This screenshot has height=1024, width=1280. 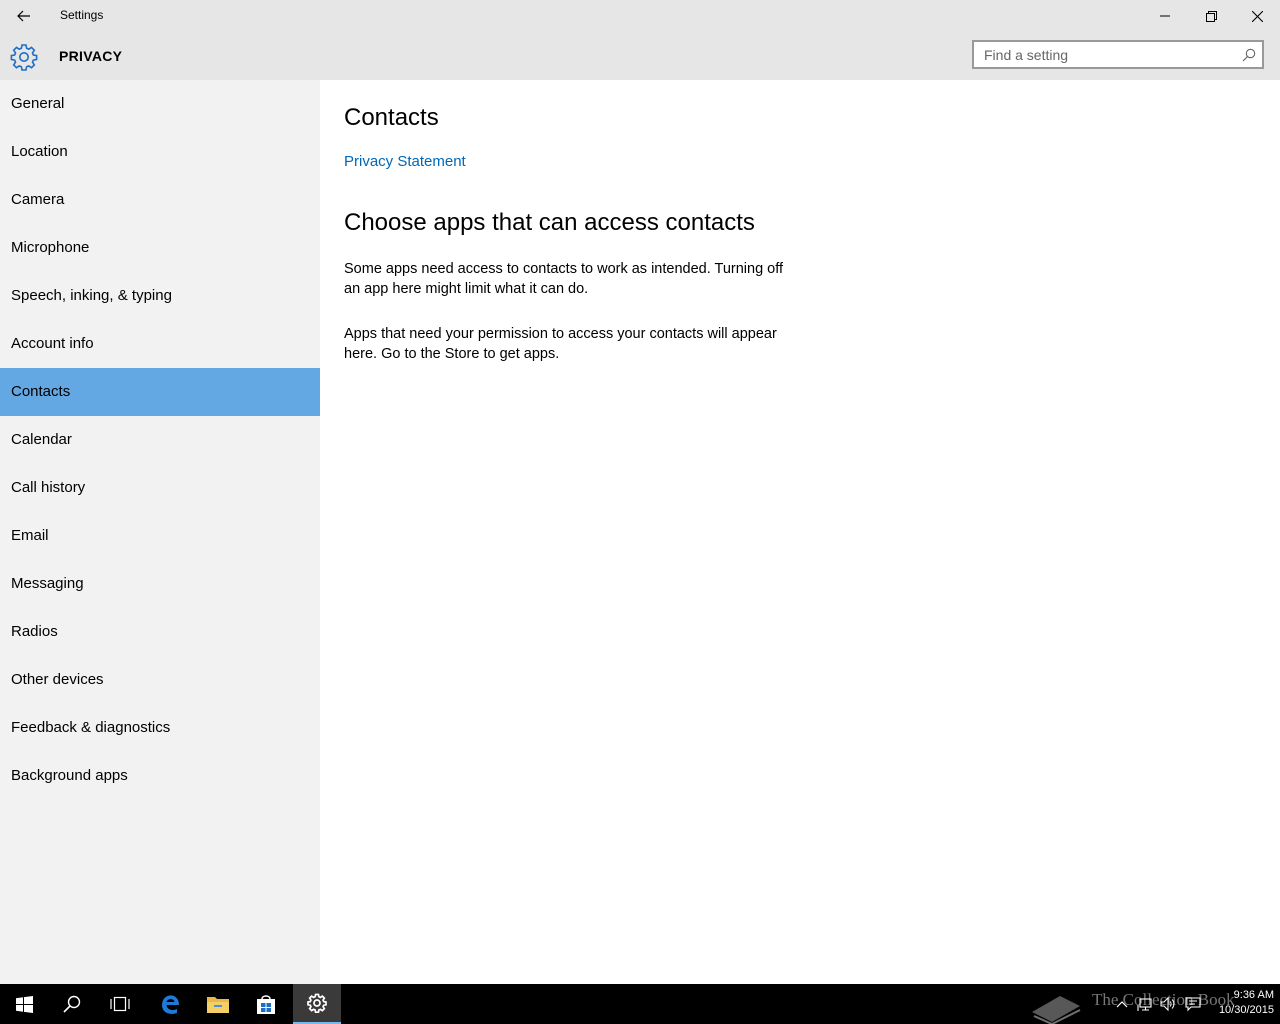 I want to click on back-button, so click(x=24, y=16).